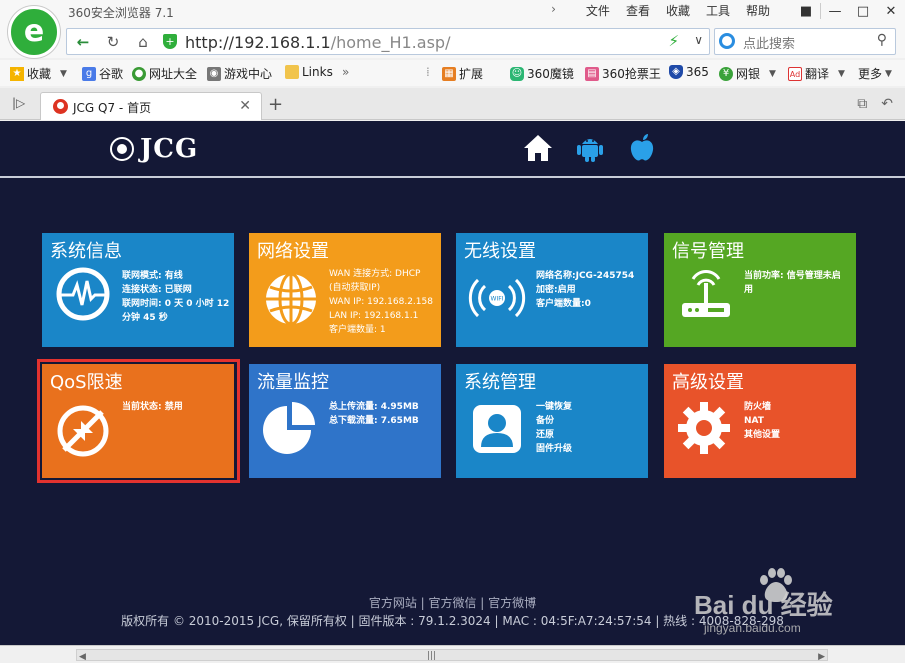  What do you see at coordinates (598, 10) in the screenshot?
I see `menu-file: 文件` at bounding box center [598, 10].